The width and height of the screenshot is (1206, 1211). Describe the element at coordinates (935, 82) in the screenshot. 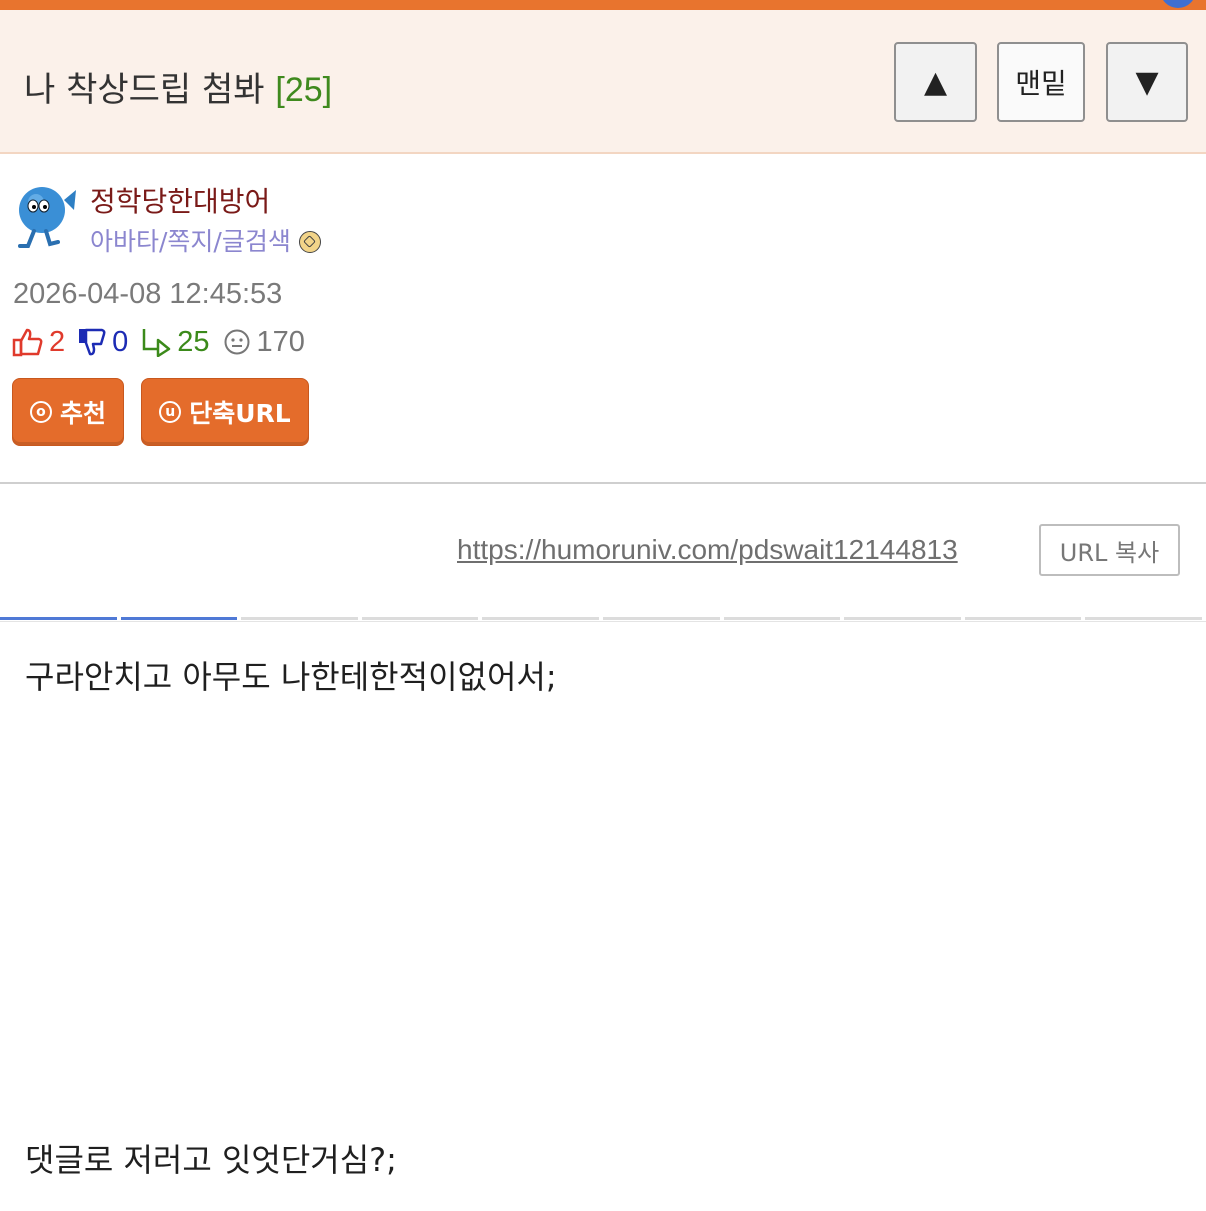

I see `scroll-up-button: ▲` at that location.